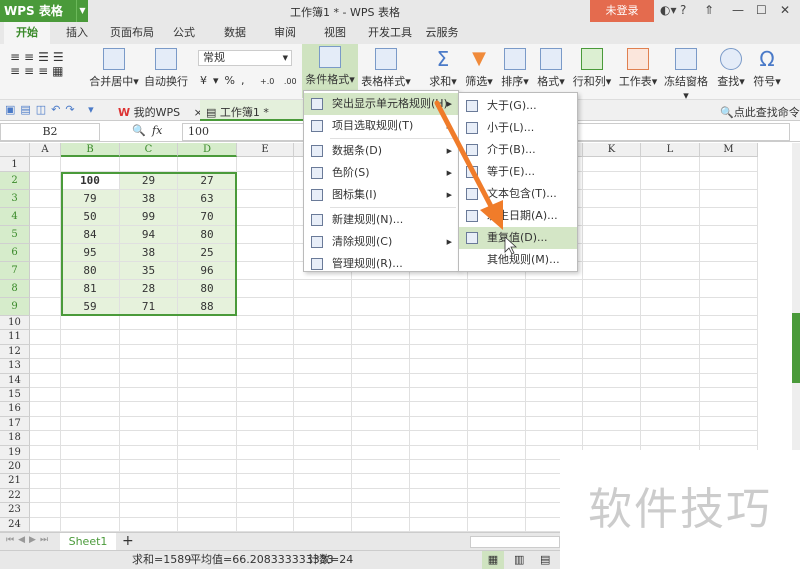 This screenshot has width=800, height=569. I want to click on horizontal-scrollbar, so click(515, 542).